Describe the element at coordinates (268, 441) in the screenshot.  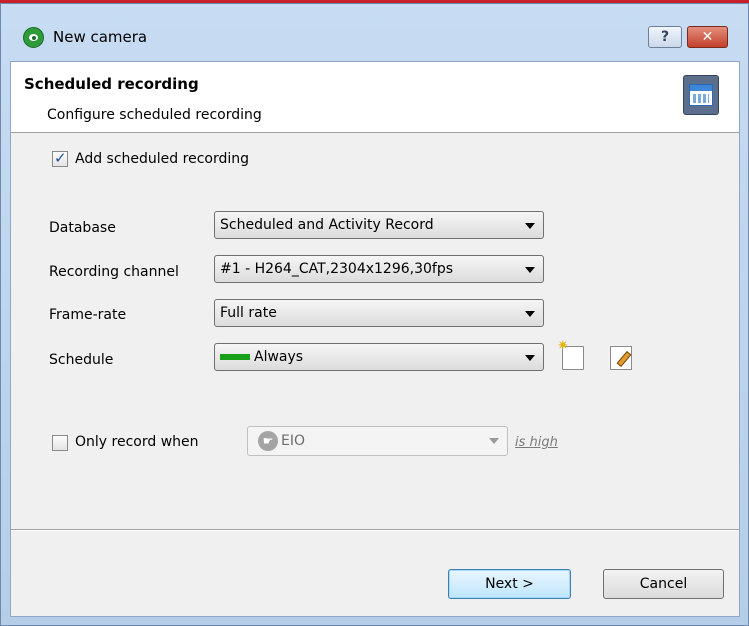
I see `hand-pointer-icon: ☛` at that location.